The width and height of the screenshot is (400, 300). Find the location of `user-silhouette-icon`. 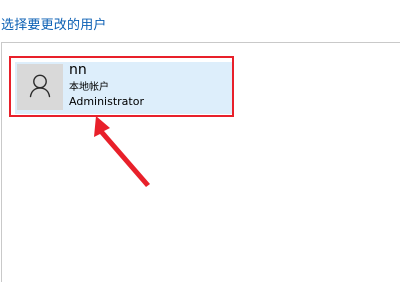

user-silhouette-icon is located at coordinates (40, 86).